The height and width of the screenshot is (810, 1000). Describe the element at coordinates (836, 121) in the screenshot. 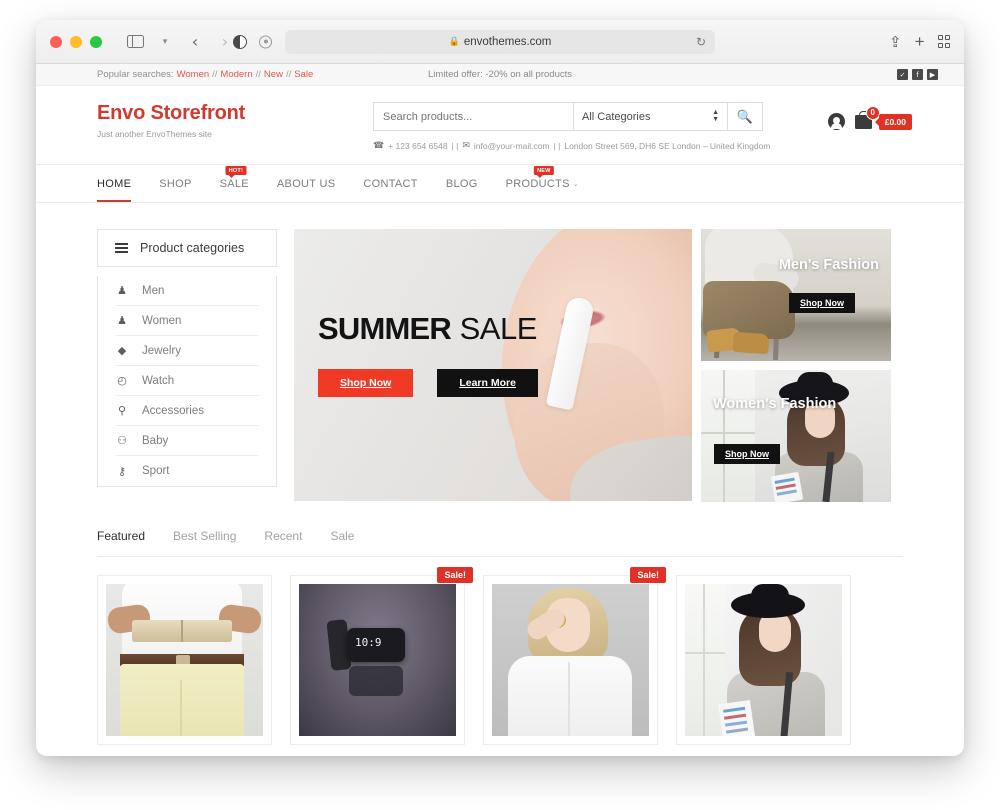

I see `user-account-icon` at that location.